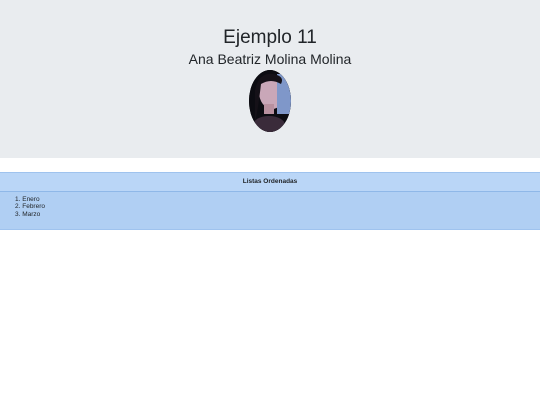 The height and width of the screenshot is (405, 540). Describe the element at coordinates (28, 214) in the screenshot. I see `list-item: 3. Marzo` at that location.